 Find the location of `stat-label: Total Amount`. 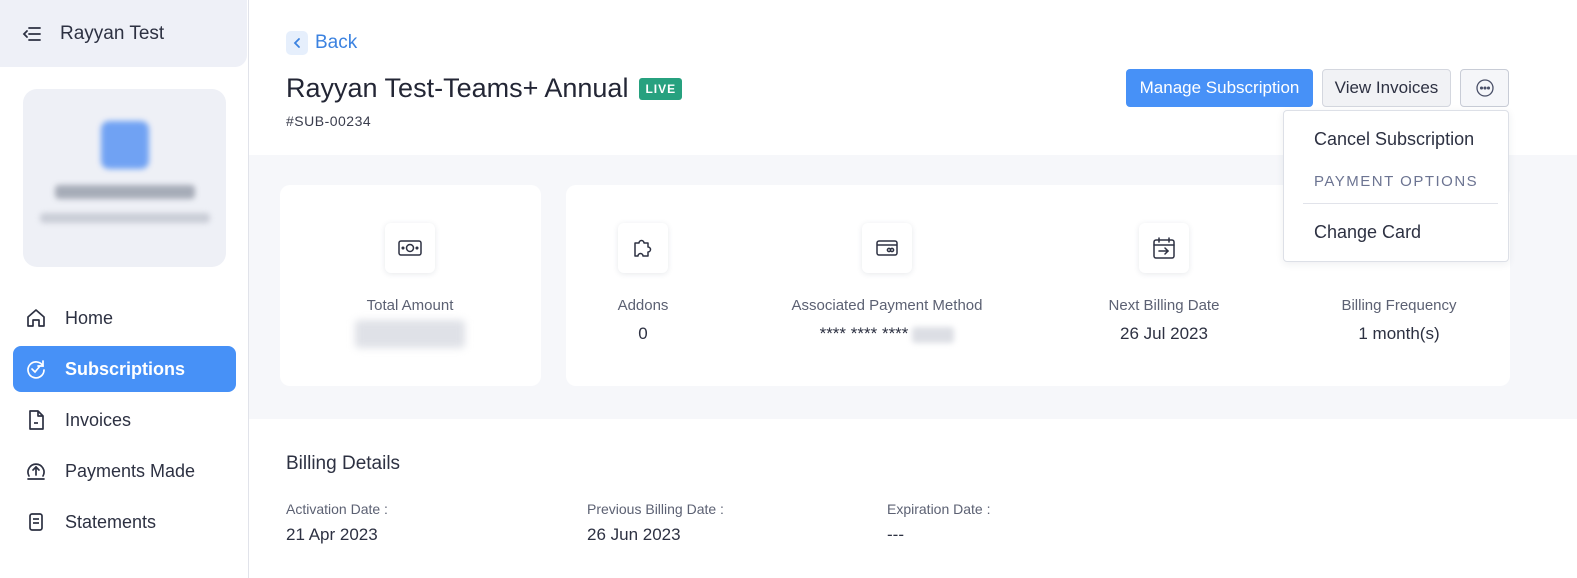

stat-label: Total Amount is located at coordinates (410, 305).